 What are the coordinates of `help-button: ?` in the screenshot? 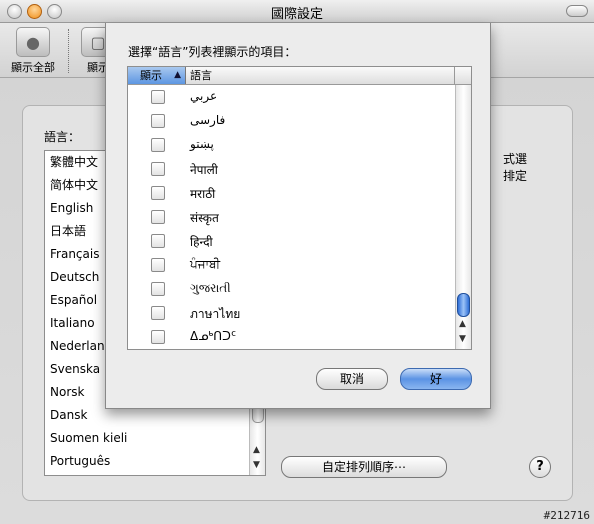 It's located at (540, 467).